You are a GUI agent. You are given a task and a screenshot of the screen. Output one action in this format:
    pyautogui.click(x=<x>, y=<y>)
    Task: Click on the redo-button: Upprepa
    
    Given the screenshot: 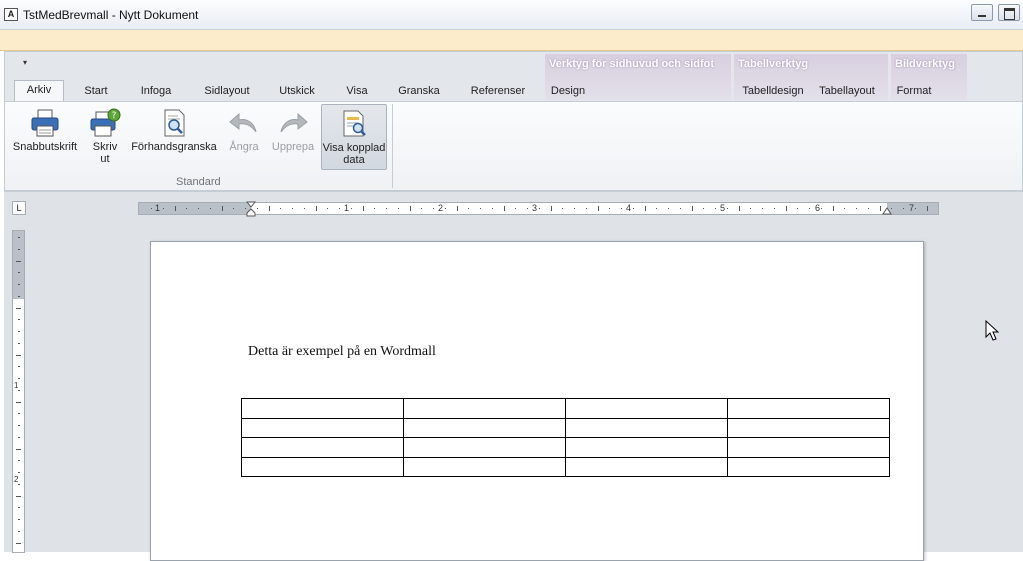 What is the action you would take?
    pyautogui.click(x=293, y=137)
    